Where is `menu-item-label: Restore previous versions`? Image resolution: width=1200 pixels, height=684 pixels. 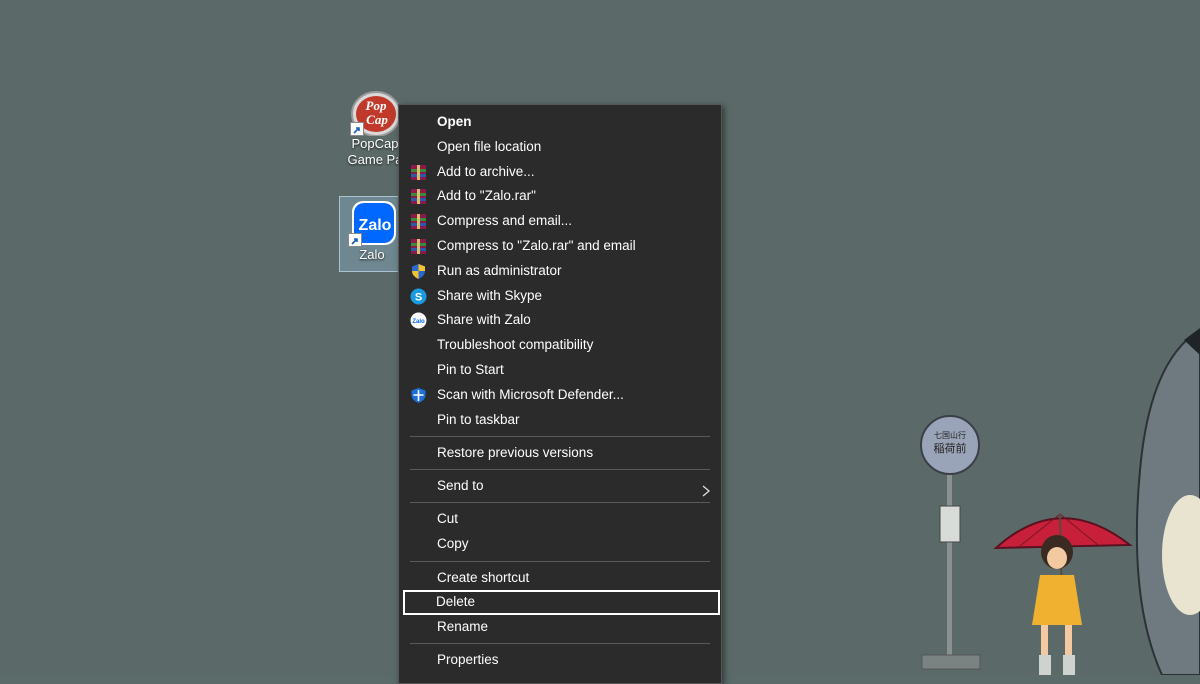
menu-item-label: Restore previous versions is located at coordinates (515, 452).